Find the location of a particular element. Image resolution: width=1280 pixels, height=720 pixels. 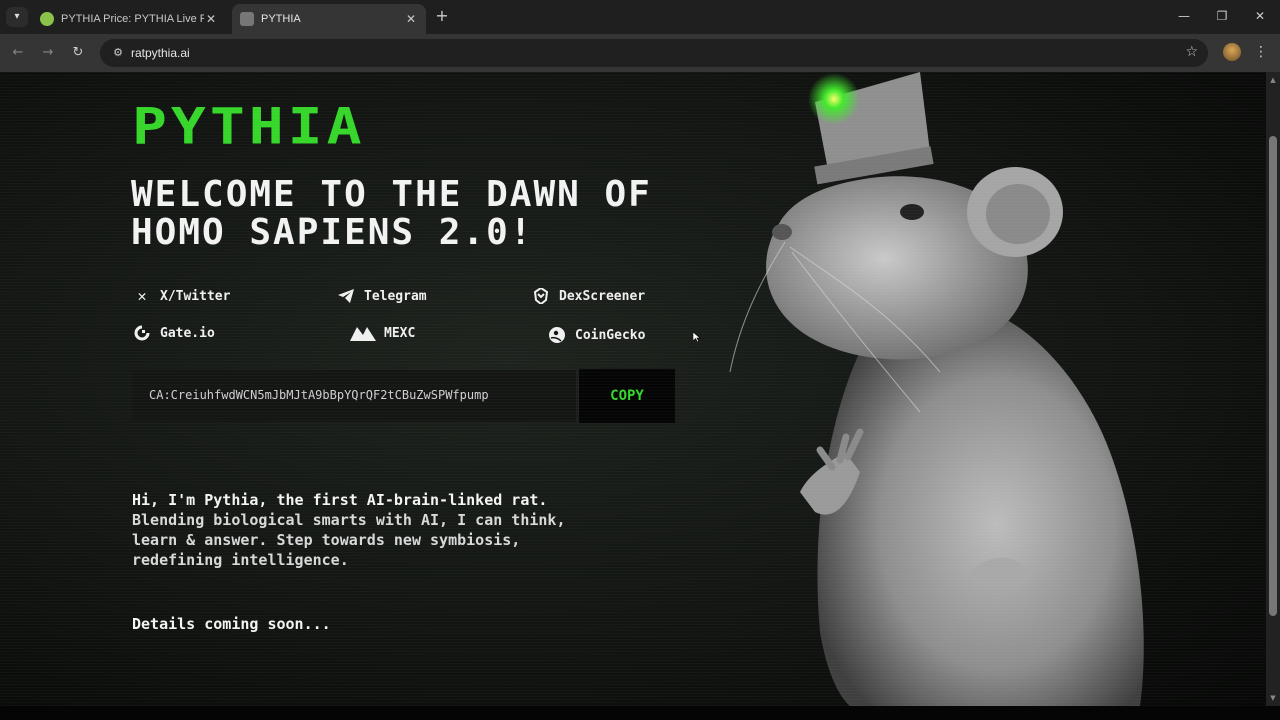

plus-icon: + is located at coordinates (442, 16).